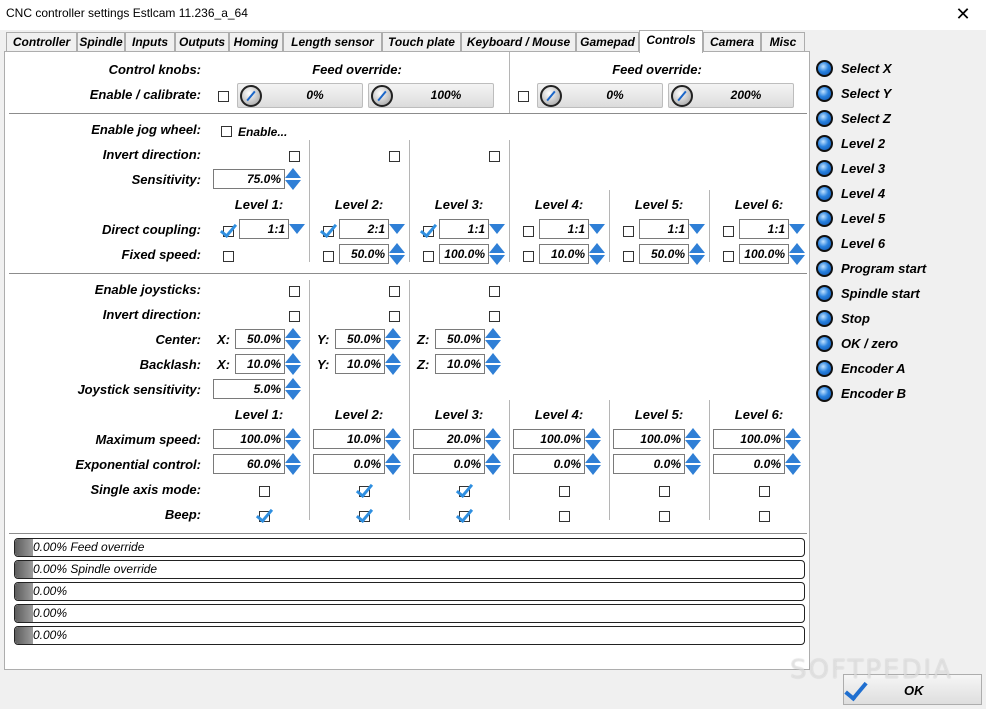 The height and width of the screenshot is (709, 986). I want to click on maximum-speed-field-3: 20.0%, so click(449, 439).